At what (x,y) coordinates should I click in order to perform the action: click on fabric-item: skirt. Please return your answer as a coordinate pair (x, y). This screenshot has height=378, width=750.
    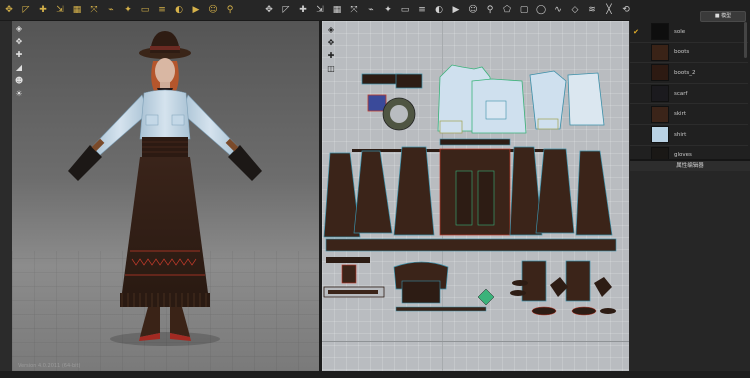
    Looking at the image, I should click on (689, 114).